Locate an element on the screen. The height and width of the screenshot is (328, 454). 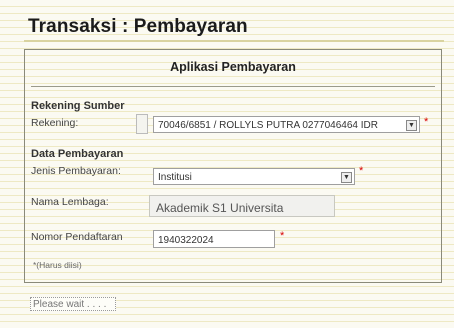
form-header: Aplikasi Pembayaran is located at coordinates (233, 67).